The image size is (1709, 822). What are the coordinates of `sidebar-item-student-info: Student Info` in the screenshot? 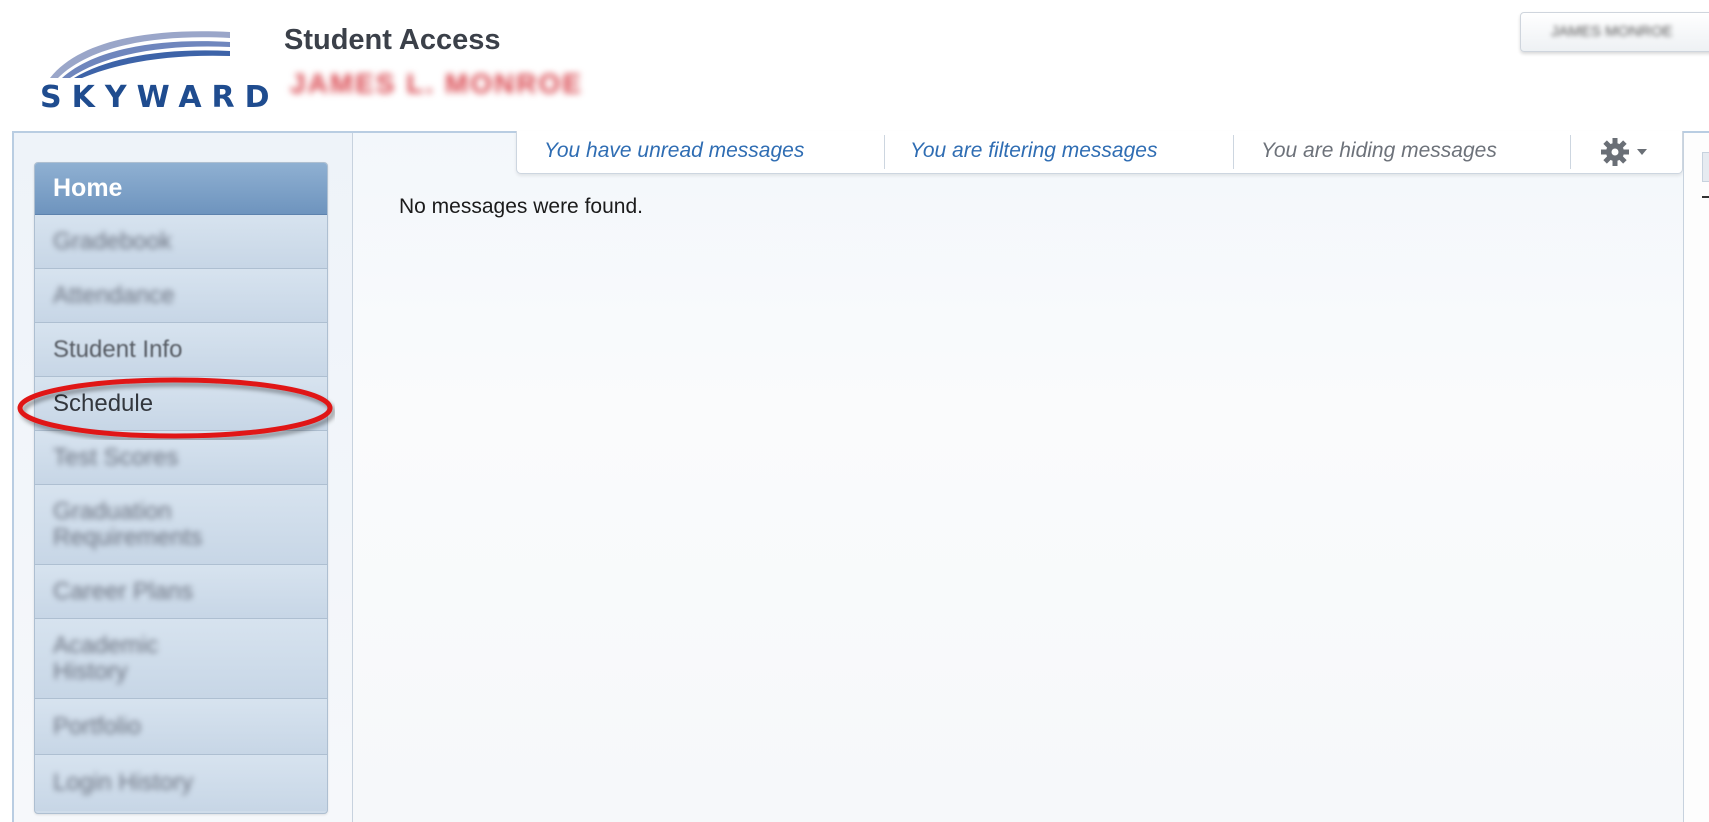 It's located at (181, 350).